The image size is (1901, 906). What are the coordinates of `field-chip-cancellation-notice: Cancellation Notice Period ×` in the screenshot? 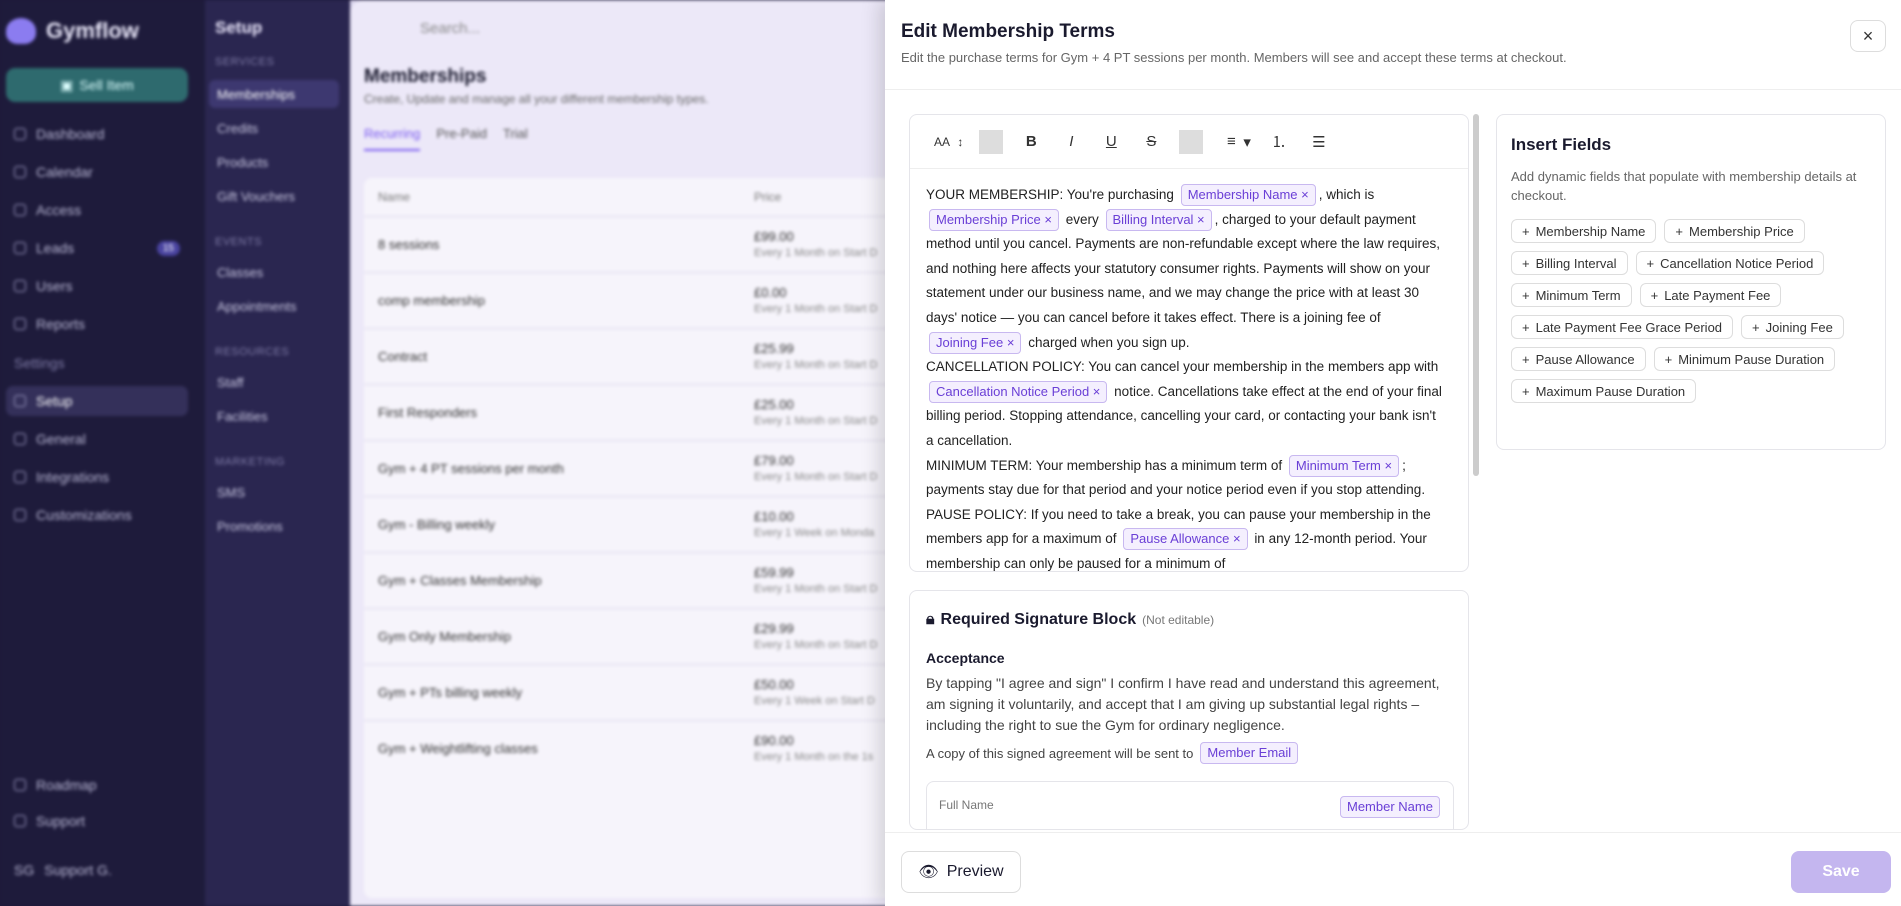 It's located at (1018, 391).